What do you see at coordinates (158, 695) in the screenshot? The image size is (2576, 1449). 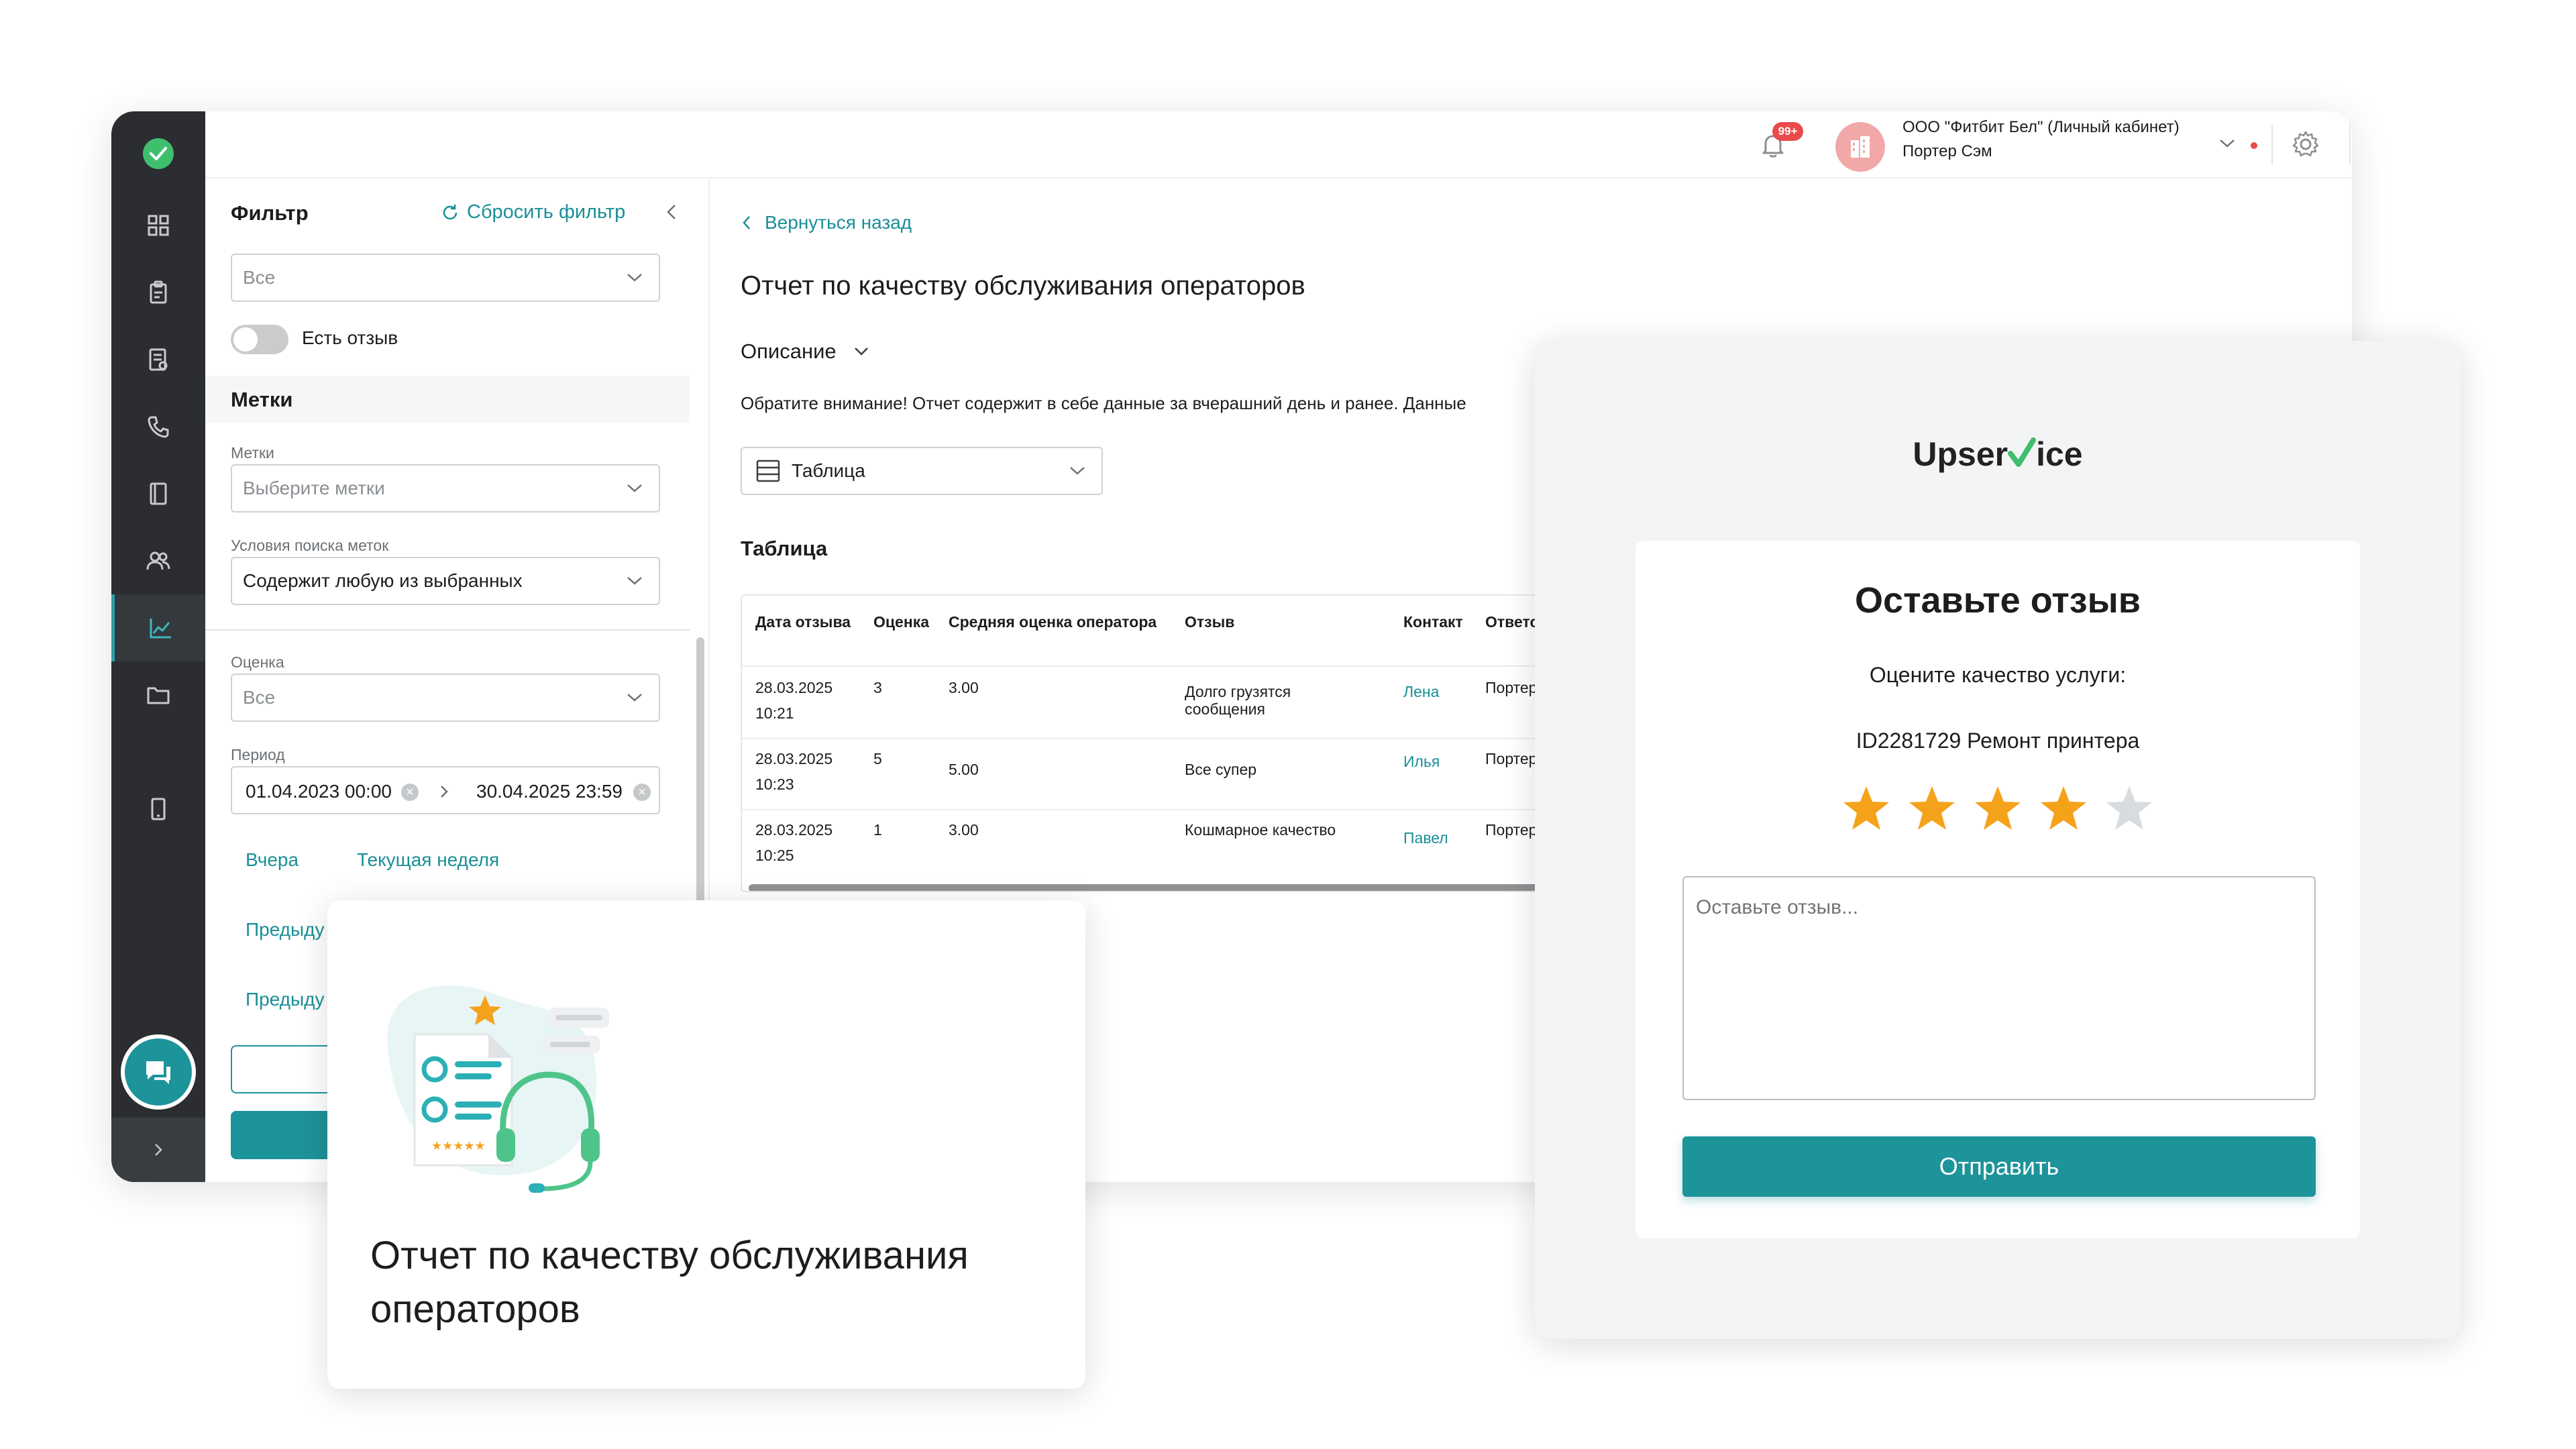 I see `sidebar-item-files` at bounding box center [158, 695].